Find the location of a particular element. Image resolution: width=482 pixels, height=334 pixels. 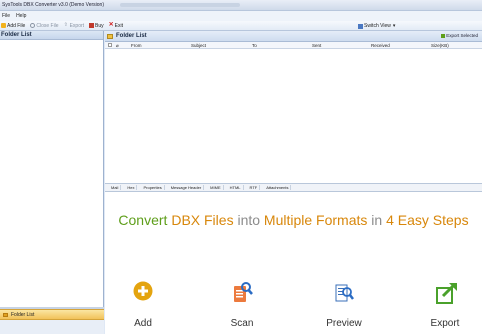

step-scan: Scan is located at coordinates (242, 306).